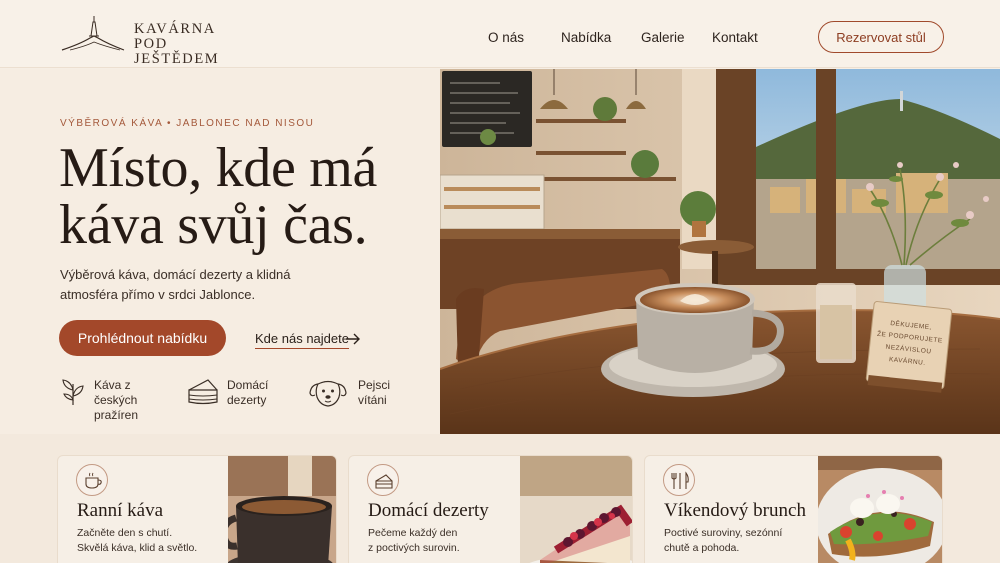 The width and height of the screenshot is (1000, 563). Describe the element at coordinates (187, 123) in the screenshot. I see `hero-eyebrow: VÝBĚROVÁ KÁVA • JABLONEC NAD NISOU` at that location.